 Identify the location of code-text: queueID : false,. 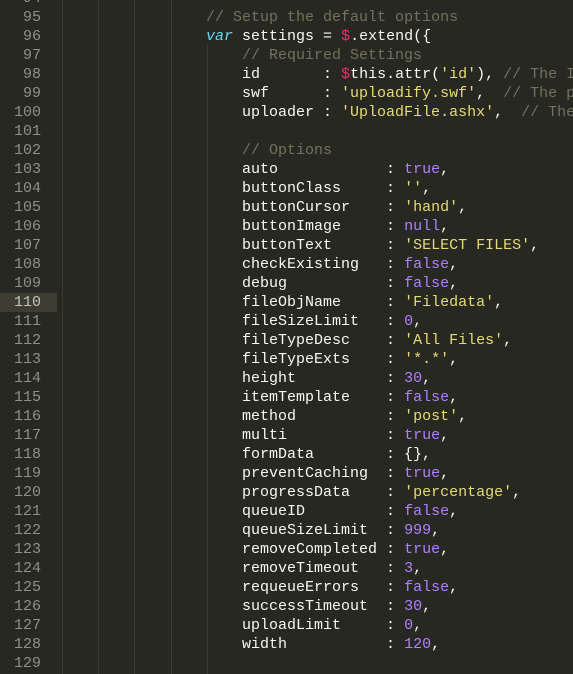
(260, 511).